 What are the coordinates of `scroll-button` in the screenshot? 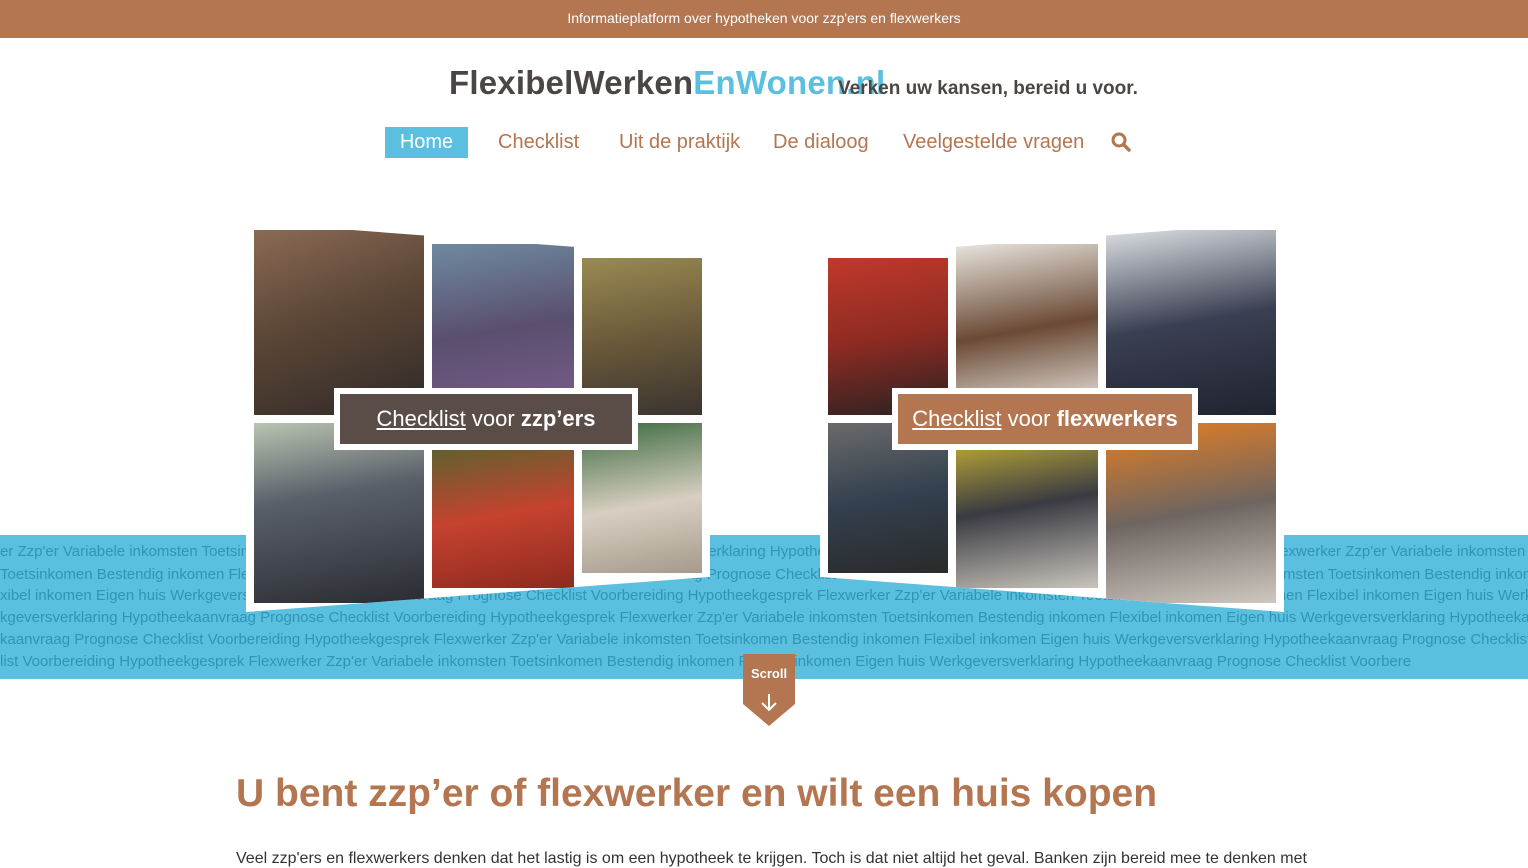 It's located at (769, 690).